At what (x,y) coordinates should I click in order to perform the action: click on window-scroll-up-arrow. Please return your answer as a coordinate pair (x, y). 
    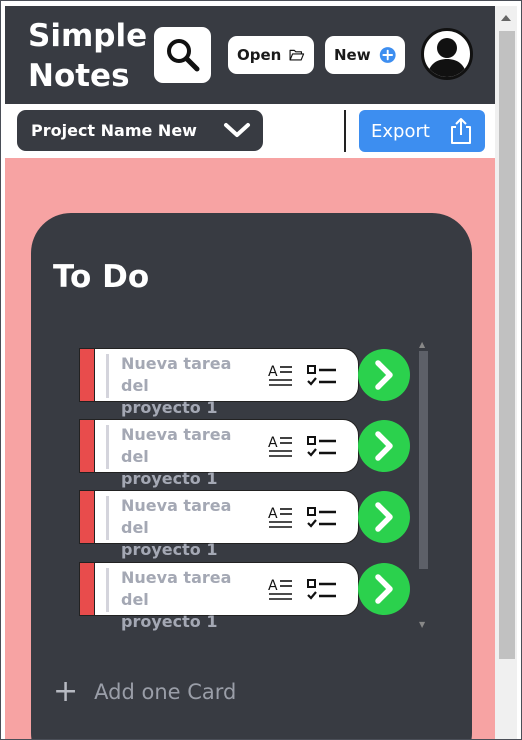
    Looking at the image, I should click on (506, 18).